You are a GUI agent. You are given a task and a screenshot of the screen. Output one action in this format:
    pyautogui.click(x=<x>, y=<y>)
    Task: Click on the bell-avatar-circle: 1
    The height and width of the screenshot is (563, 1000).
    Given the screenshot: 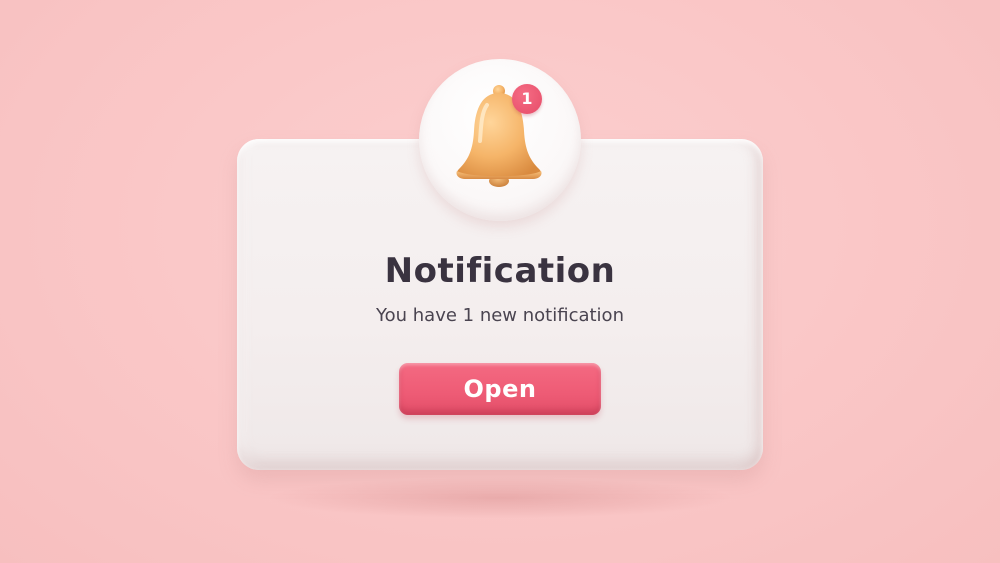 What is the action you would take?
    pyautogui.click(x=500, y=140)
    